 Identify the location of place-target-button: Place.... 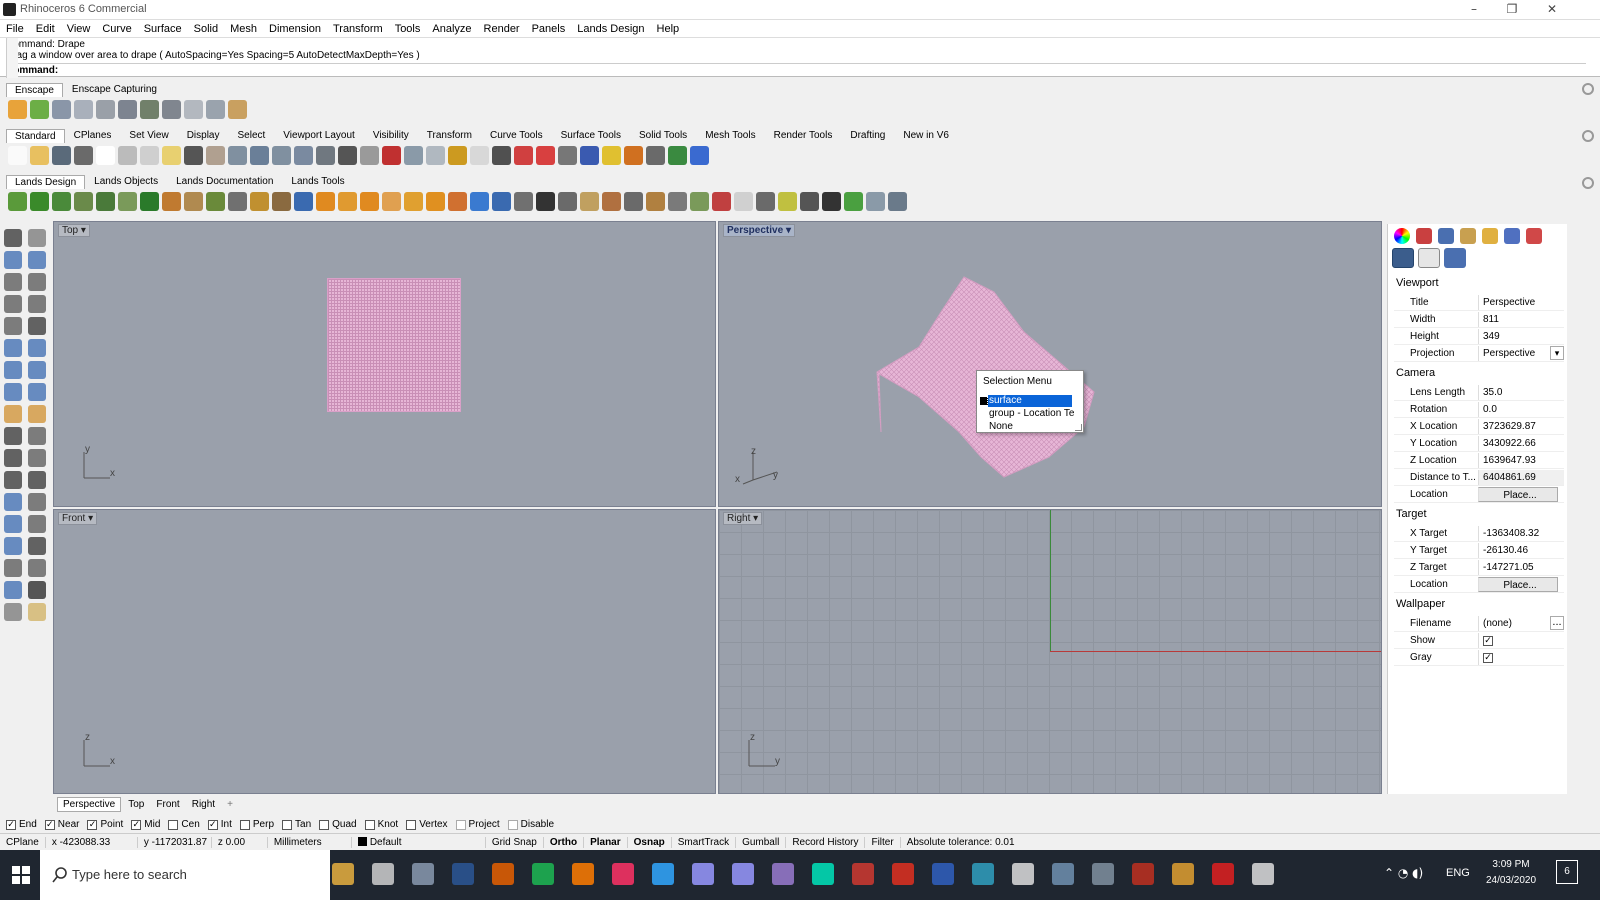
(1518, 584).